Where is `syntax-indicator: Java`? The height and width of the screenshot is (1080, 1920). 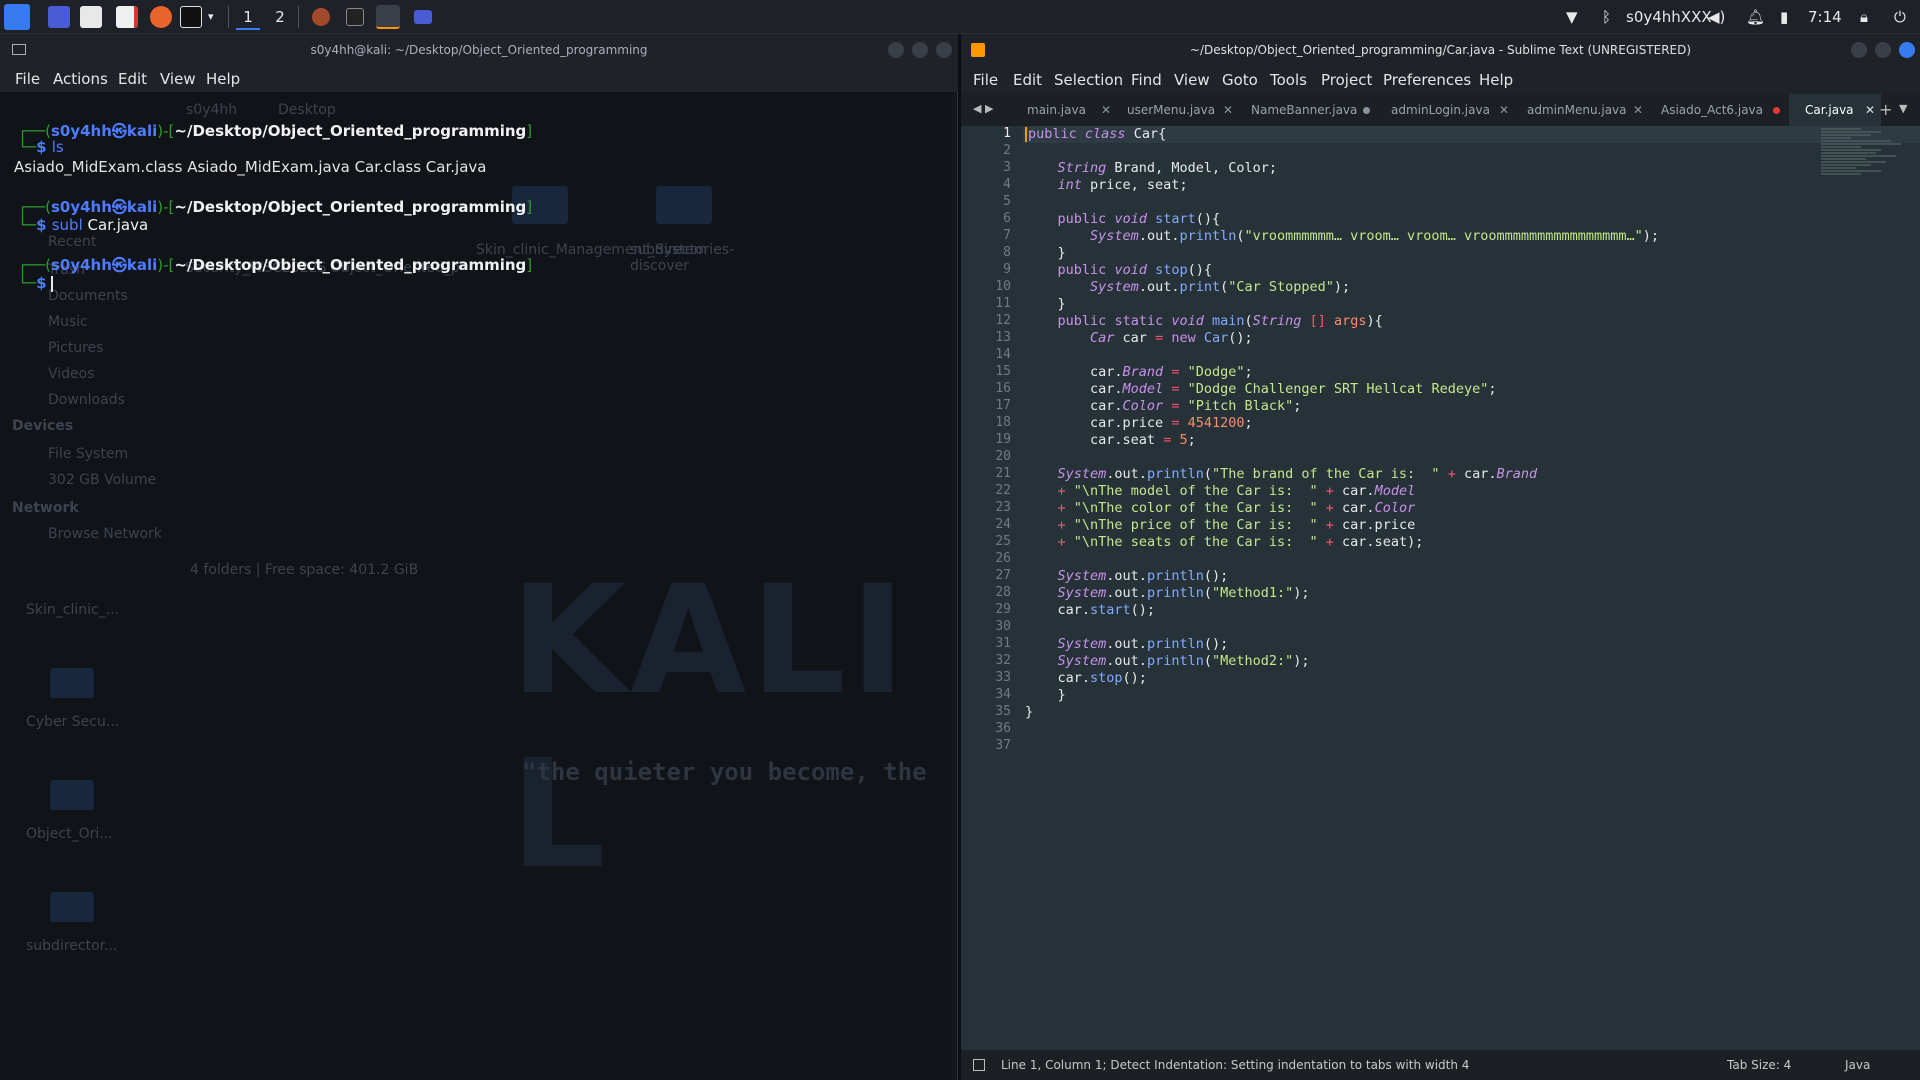
syntax-indicator: Java is located at coordinates (1857, 1065).